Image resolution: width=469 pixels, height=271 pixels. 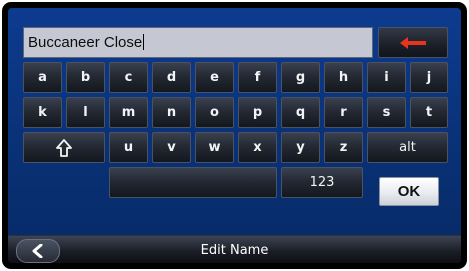 What do you see at coordinates (343, 147) in the screenshot?
I see `key-z: z` at bounding box center [343, 147].